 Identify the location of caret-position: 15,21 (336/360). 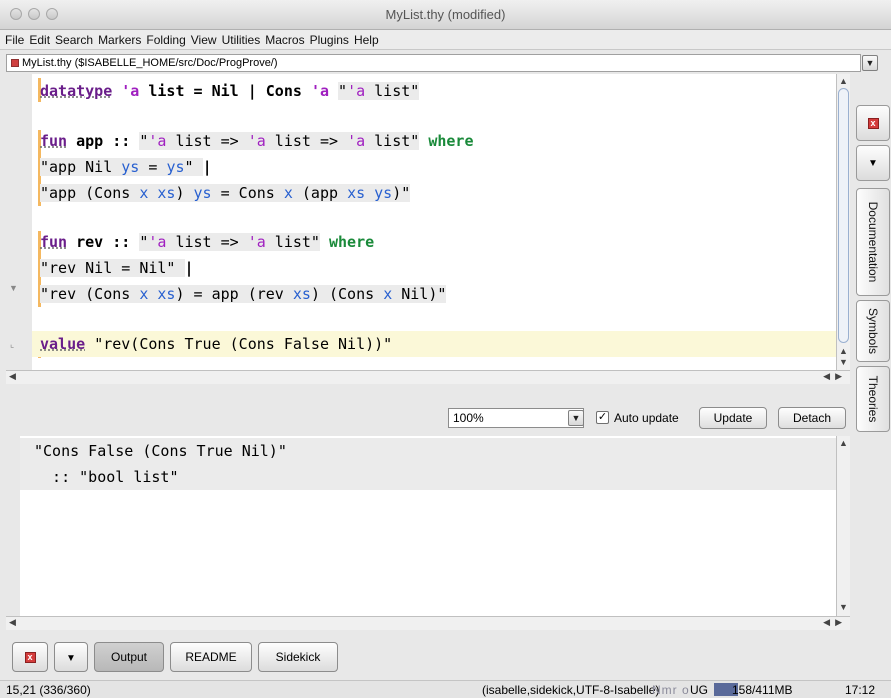
(48, 690).